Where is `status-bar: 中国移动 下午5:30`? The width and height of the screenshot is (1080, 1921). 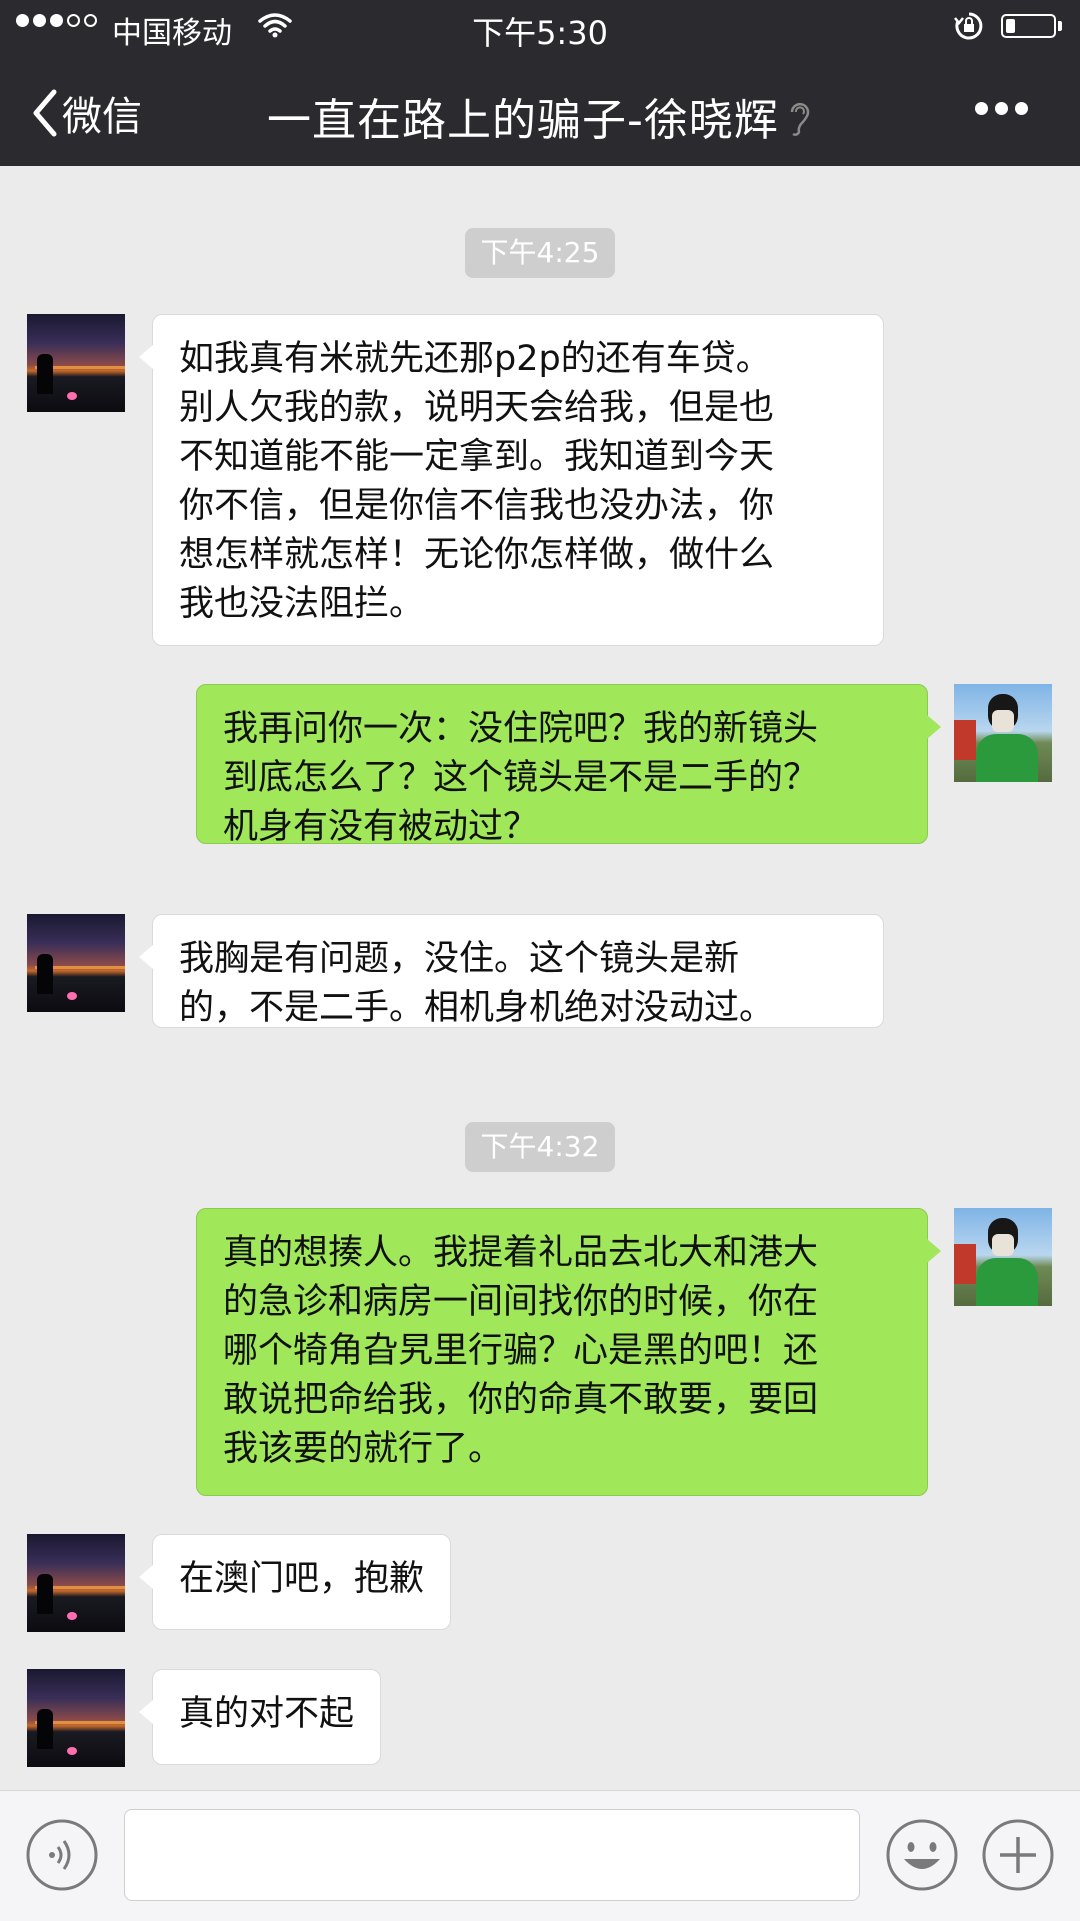
status-bar: 中国移动 下午5:30 is located at coordinates (540, 27).